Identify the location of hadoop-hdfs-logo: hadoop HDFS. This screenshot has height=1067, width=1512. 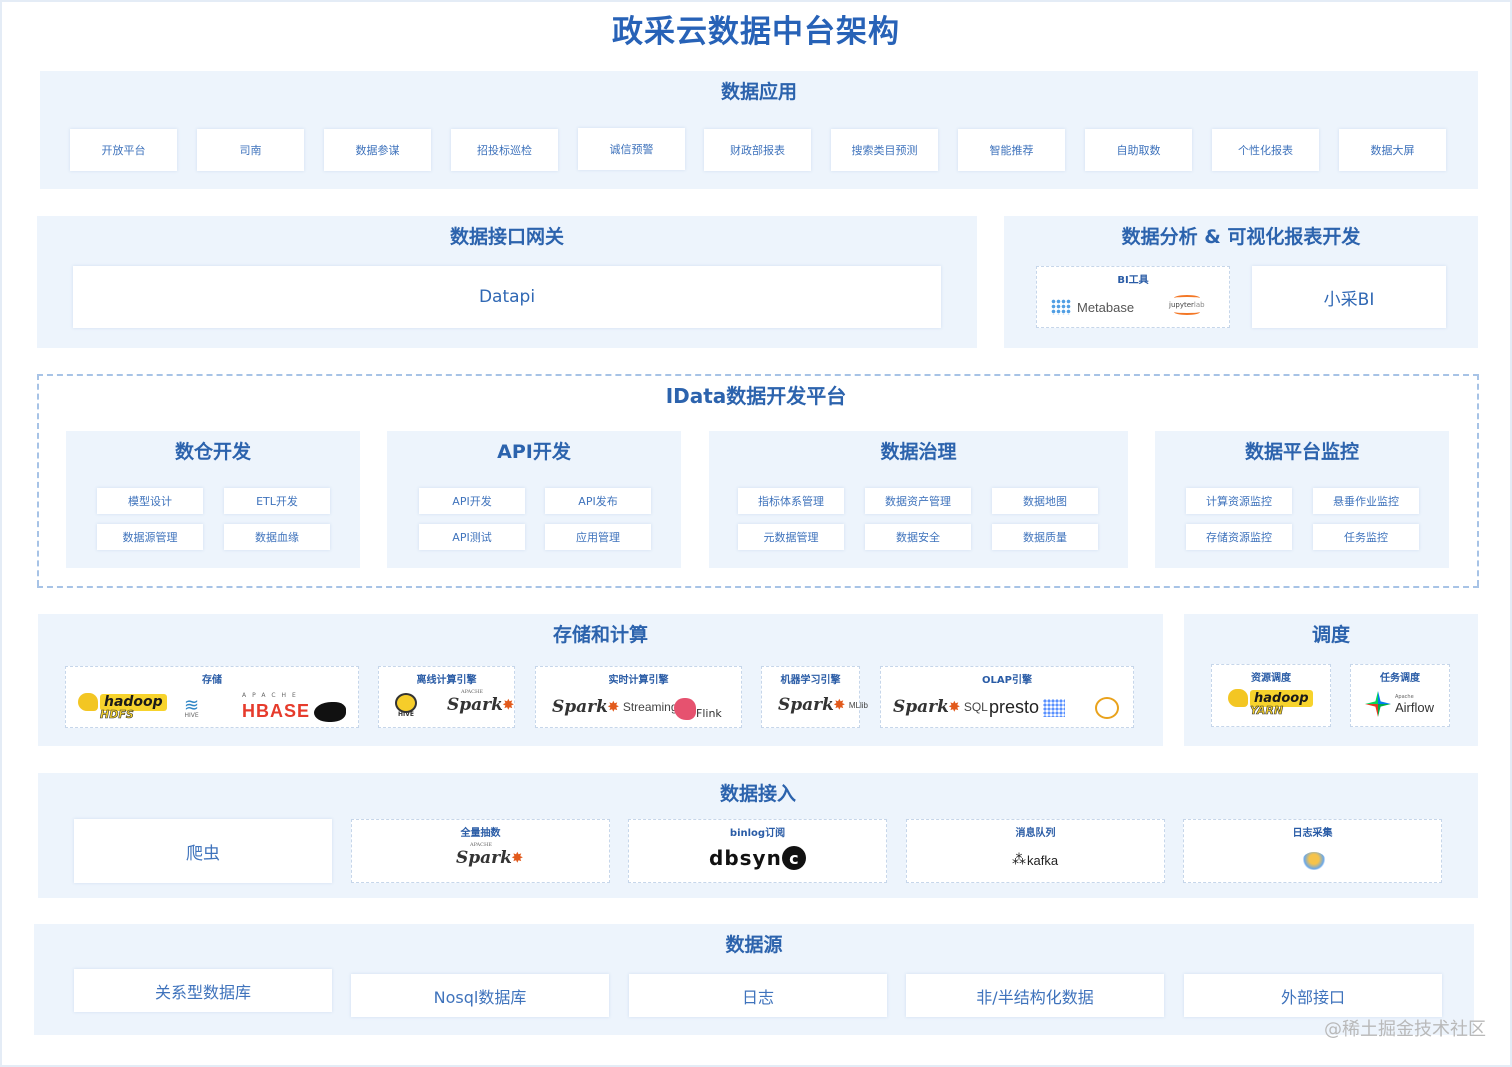
(122, 707).